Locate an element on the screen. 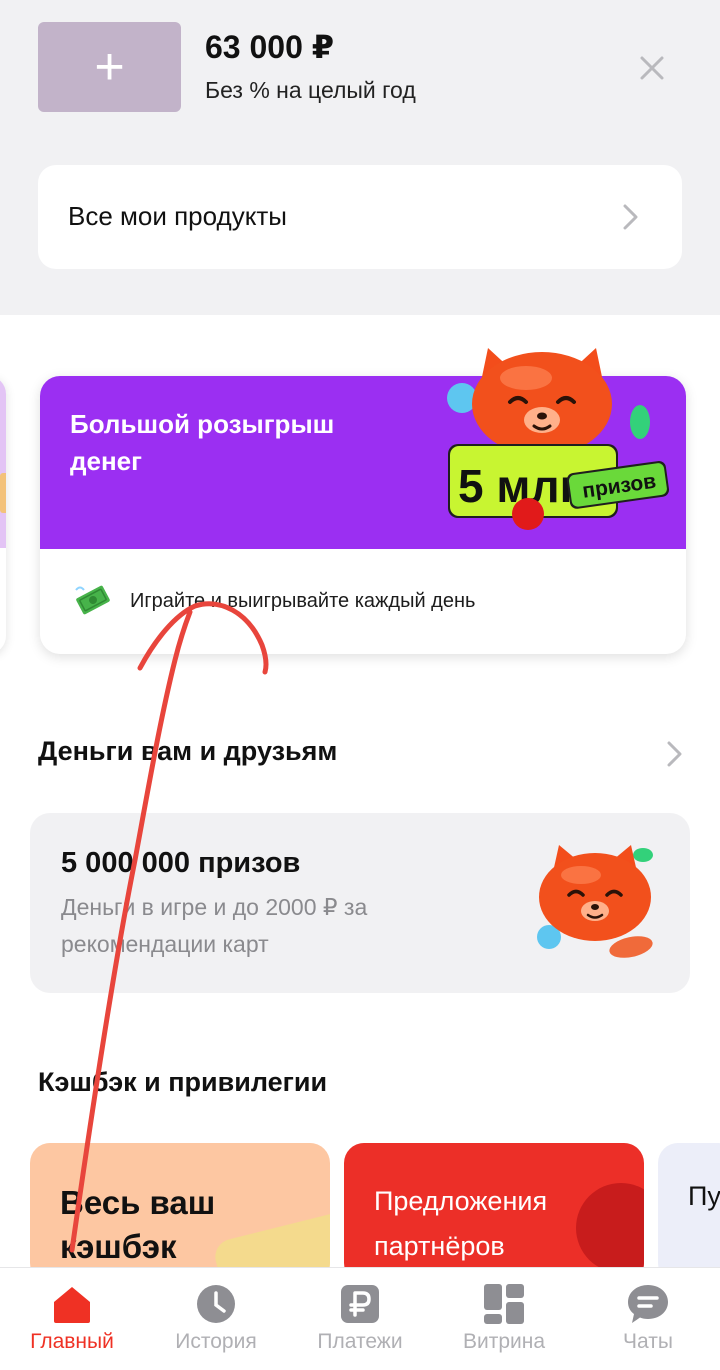 The image size is (720, 1370). cashback-card-label: Предложения партнёров is located at coordinates (461, 1223).